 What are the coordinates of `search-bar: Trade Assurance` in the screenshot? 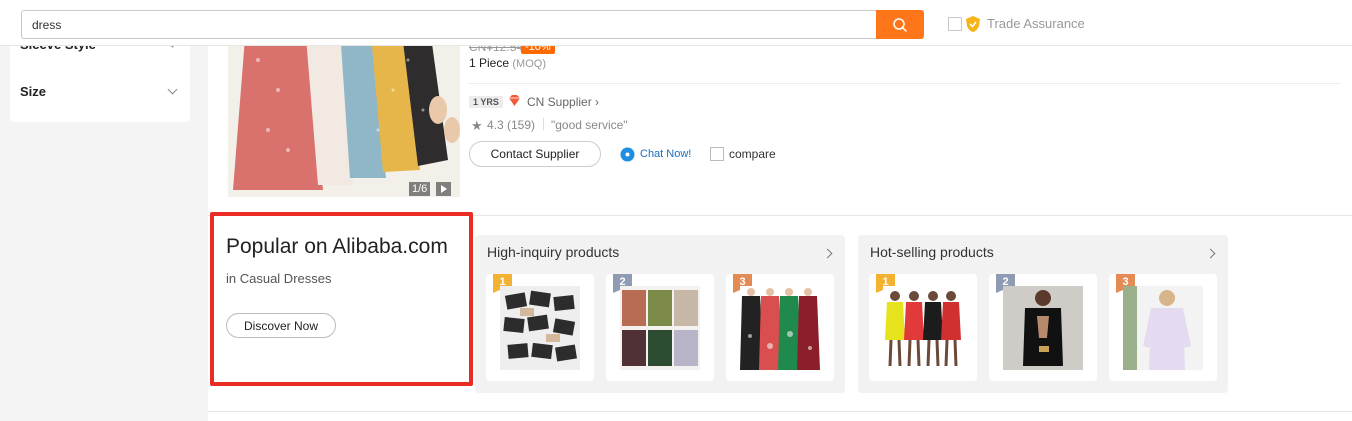 It's located at (676, 23).